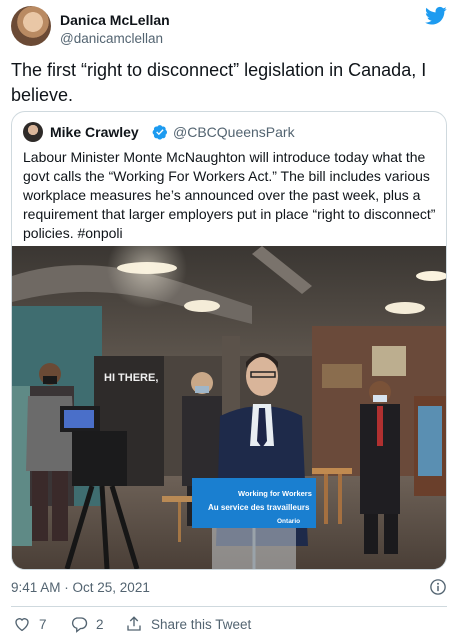 The height and width of the screenshot is (637, 457). I want to click on author-handle: @danicamclellan, so click(111, 38).